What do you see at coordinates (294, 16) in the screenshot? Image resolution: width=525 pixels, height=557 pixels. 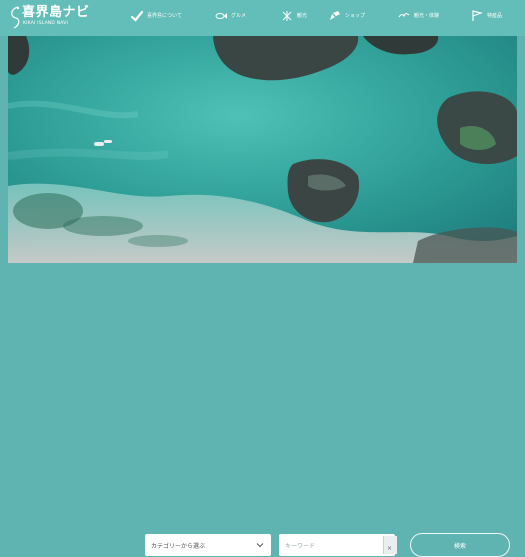 I see `nav-item-sightseeing: 観光` at bounding box center [294, 16].